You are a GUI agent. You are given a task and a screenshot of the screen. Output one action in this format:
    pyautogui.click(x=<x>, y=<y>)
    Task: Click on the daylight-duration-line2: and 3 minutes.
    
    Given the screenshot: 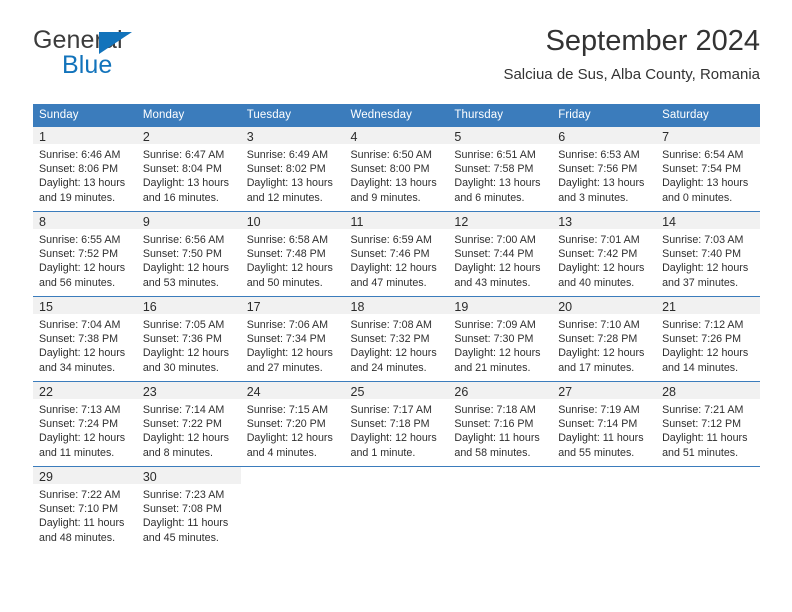 What is the action you would take?
    pyautogui.click(x=593, y=197)
    